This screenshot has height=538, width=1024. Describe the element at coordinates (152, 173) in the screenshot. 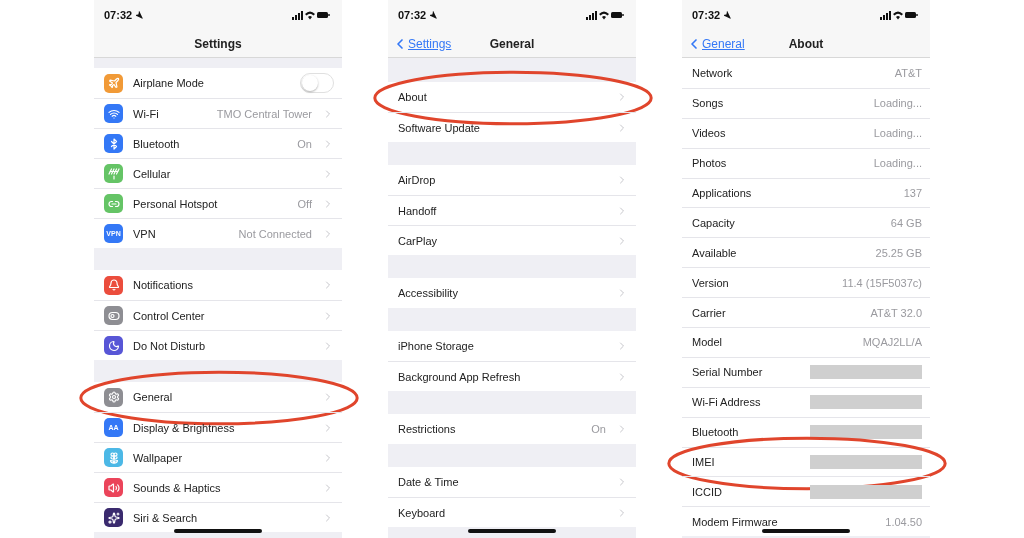

I see `row-label: Cellular` at that location.